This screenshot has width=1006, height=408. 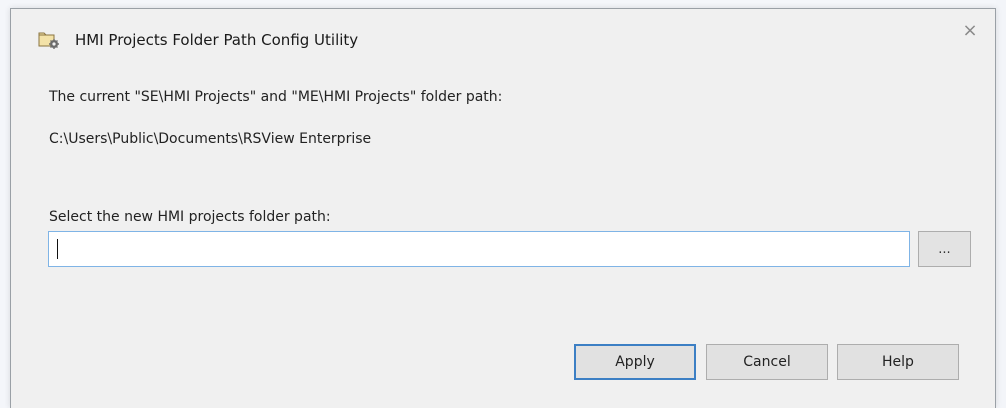 I want to click on close-icon: ×, so click(x=970, y=30).